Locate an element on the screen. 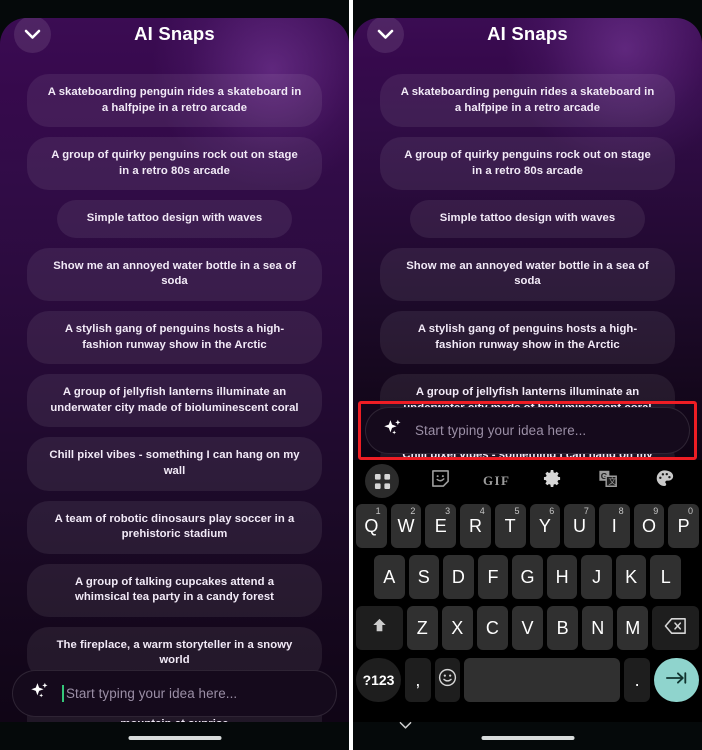 This screenshot has height=750, width=702. gif-button: GIF is located at coordinates (497, 481).